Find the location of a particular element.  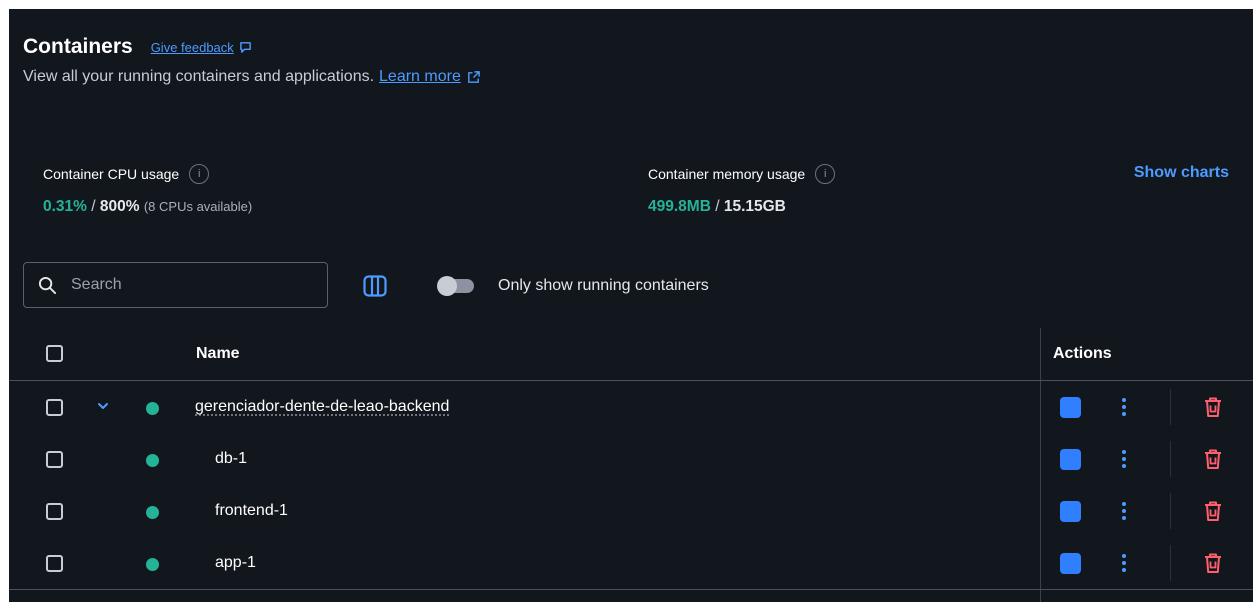

container-name: frontend-1 is located at coordinates (251, 511).